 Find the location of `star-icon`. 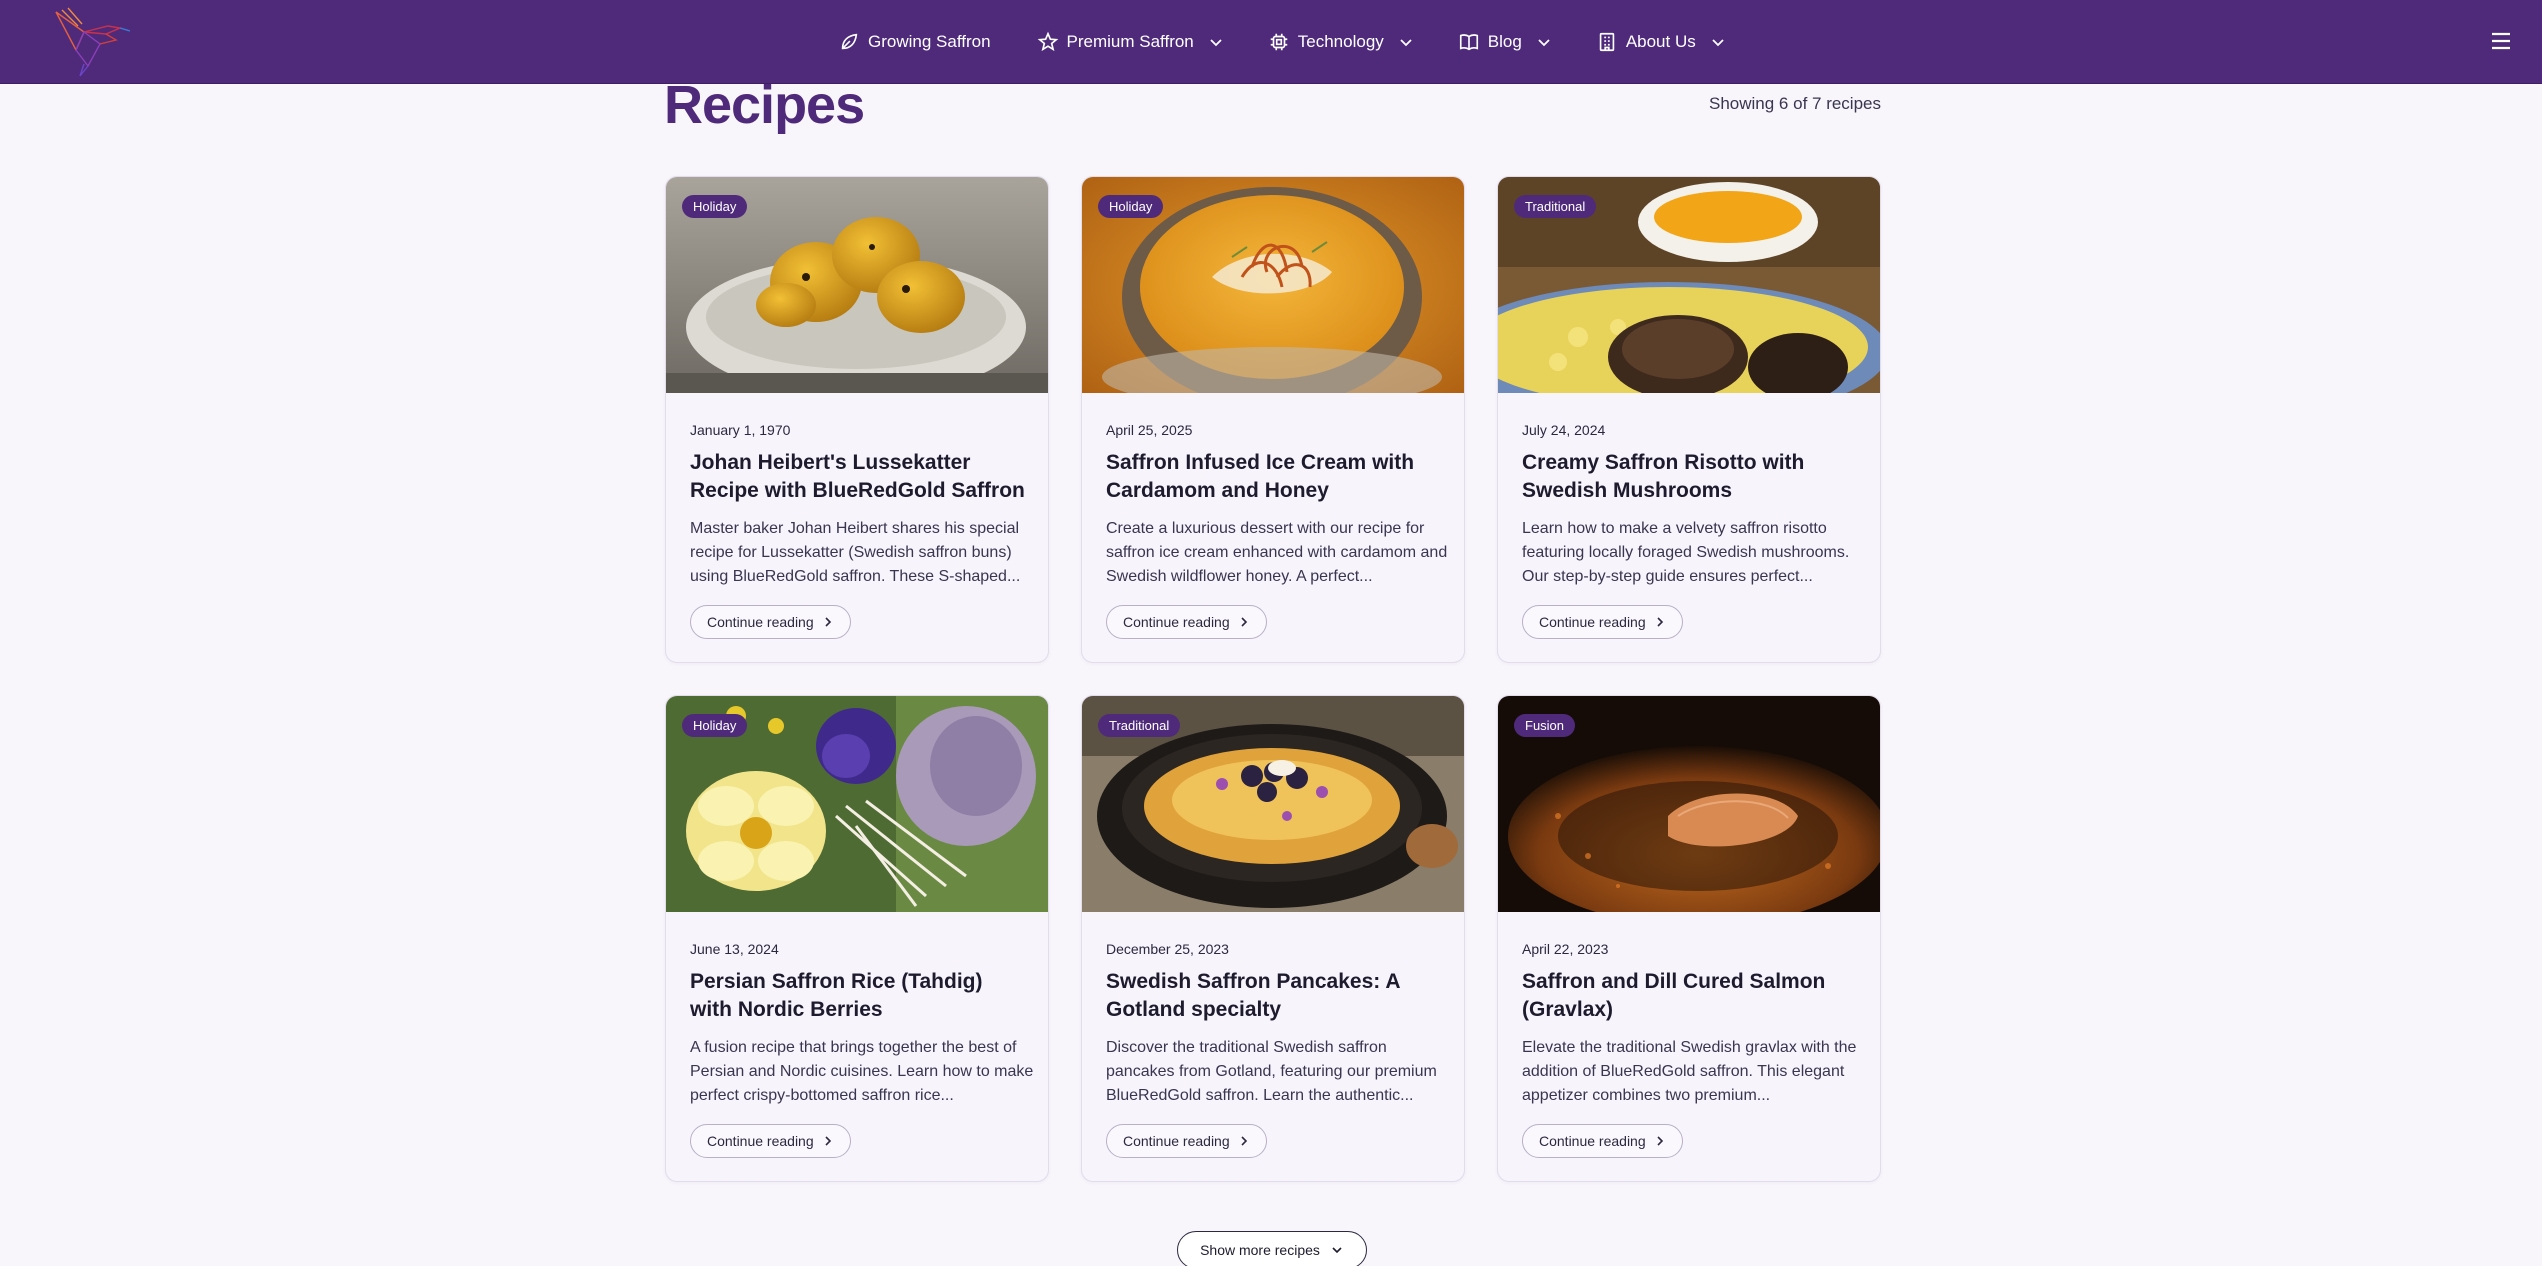

star-icon is located at coordinates (1047, 41).